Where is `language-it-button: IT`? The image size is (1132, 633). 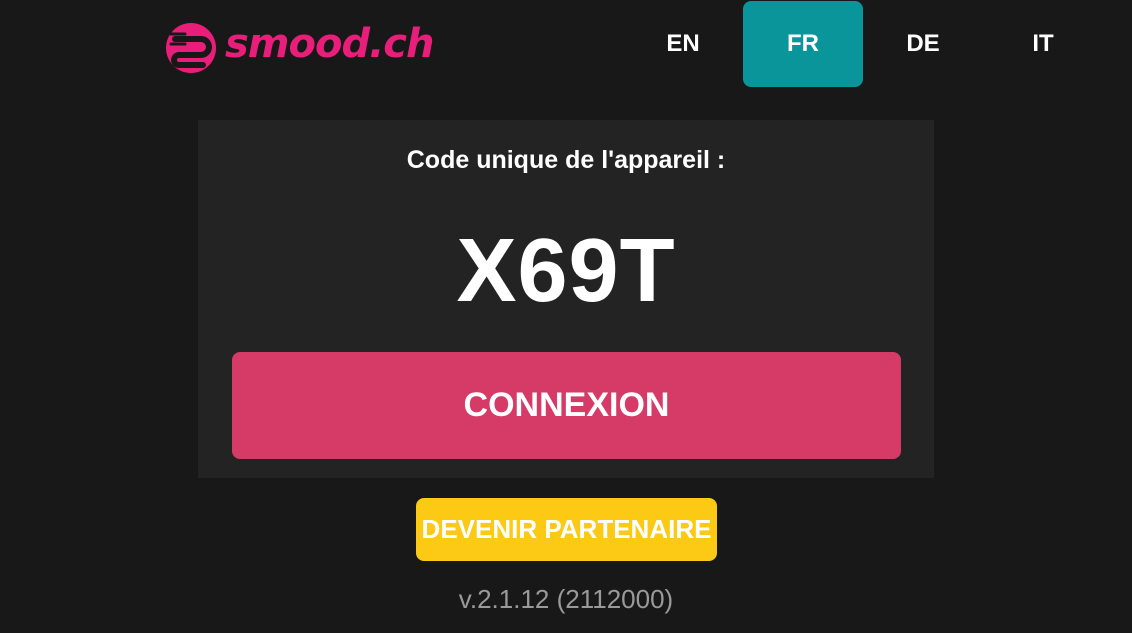 language-it-button: IT is located at coordinates (1043, 44).